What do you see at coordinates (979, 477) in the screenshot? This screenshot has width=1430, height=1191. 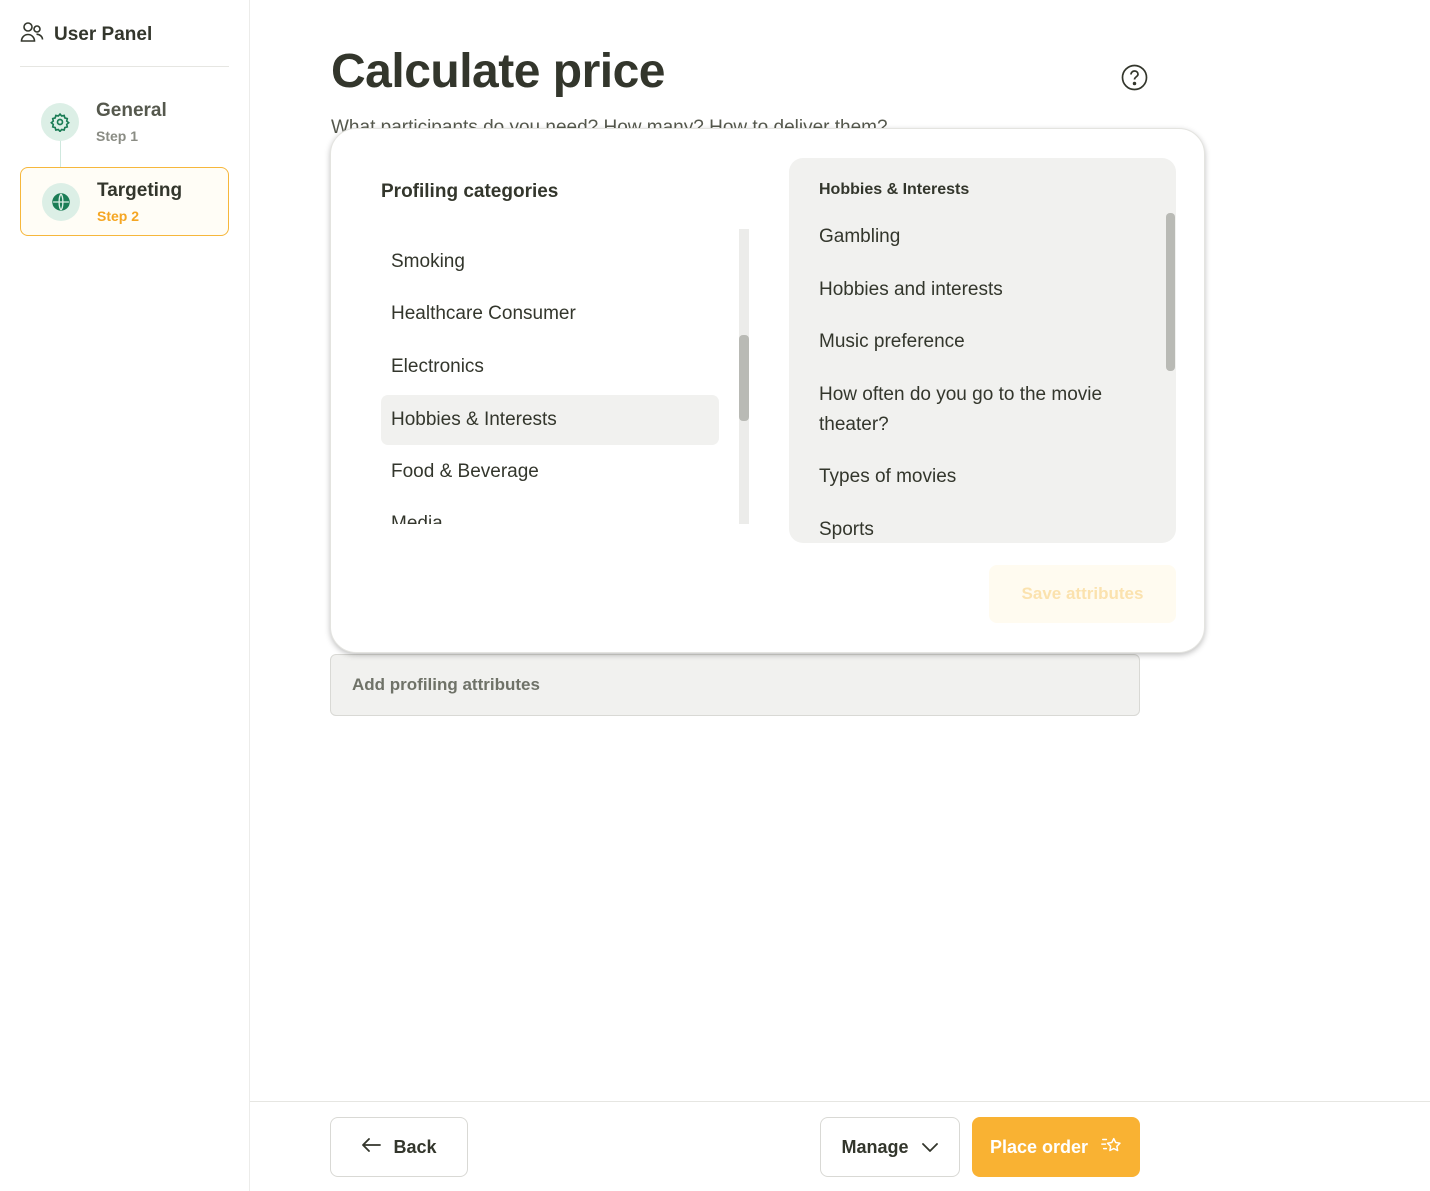 I see `attribute-item-types-of-movies: Types of movies` at bounding box center [979, 477].